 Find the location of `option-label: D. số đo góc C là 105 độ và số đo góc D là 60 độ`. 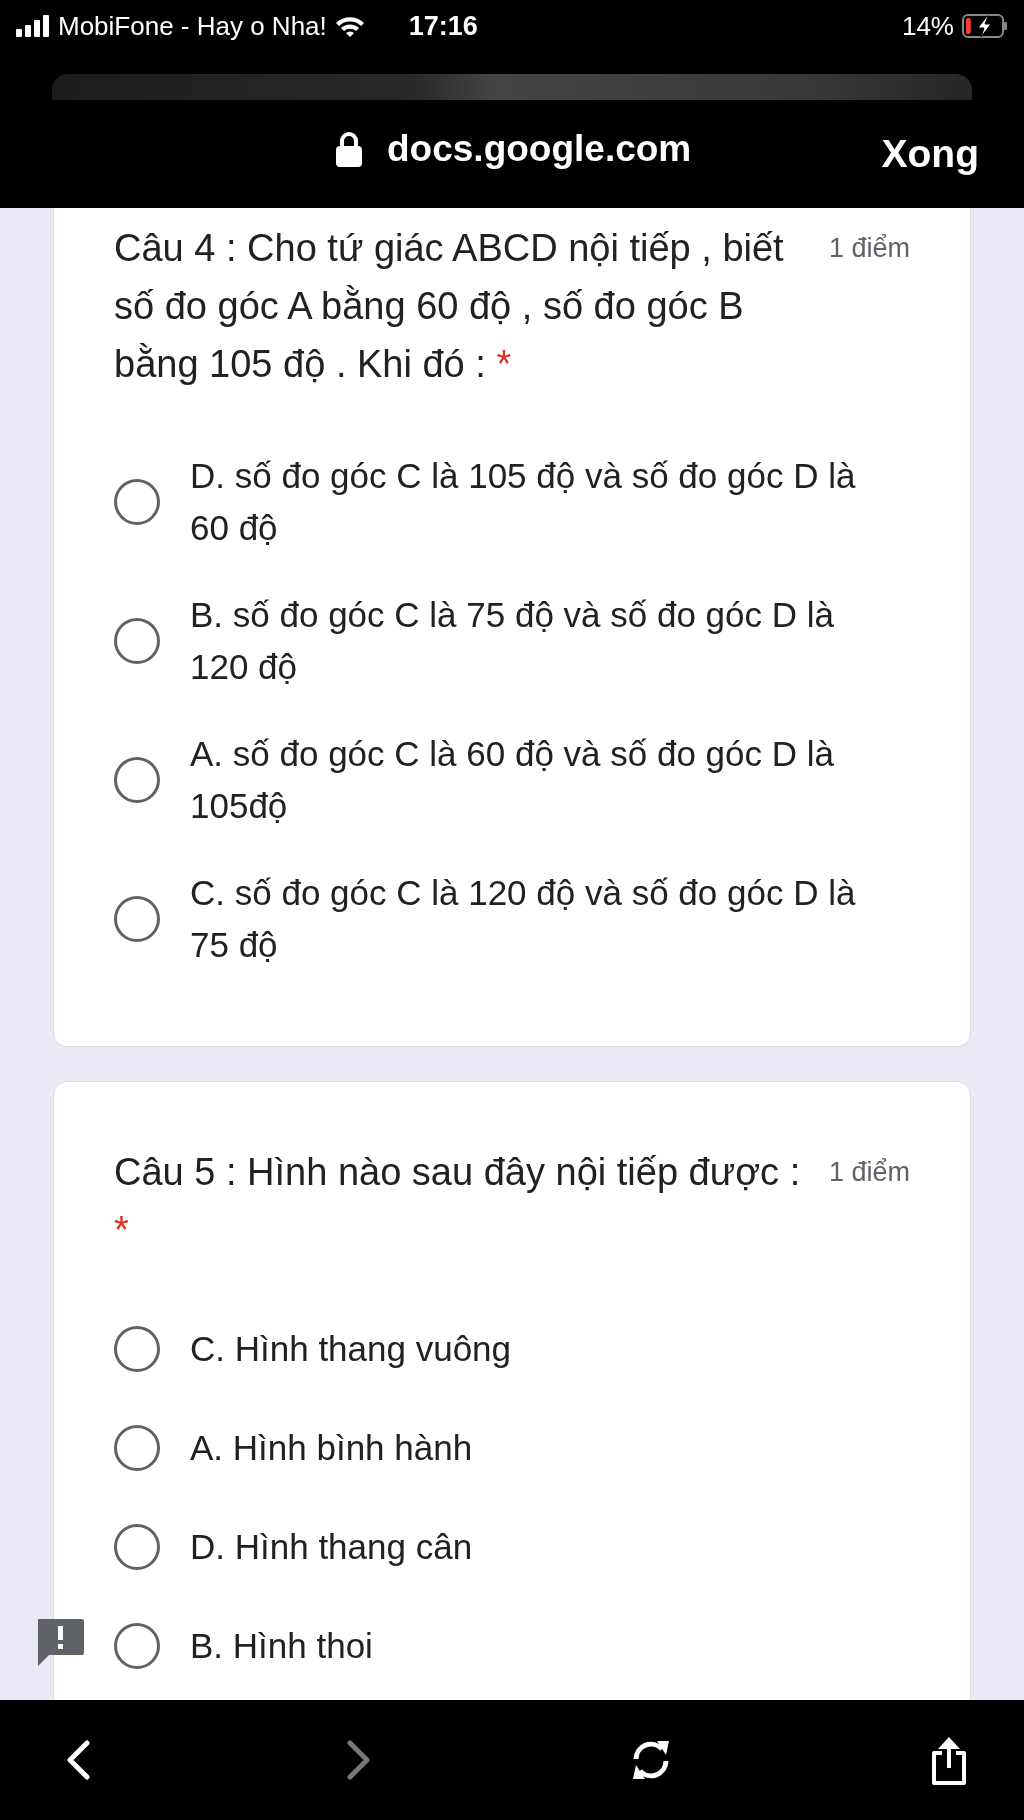

option-label: D. số đo góc C là 105 độ và số đo góc D là 60 độ is located at coordinates (535, 502).